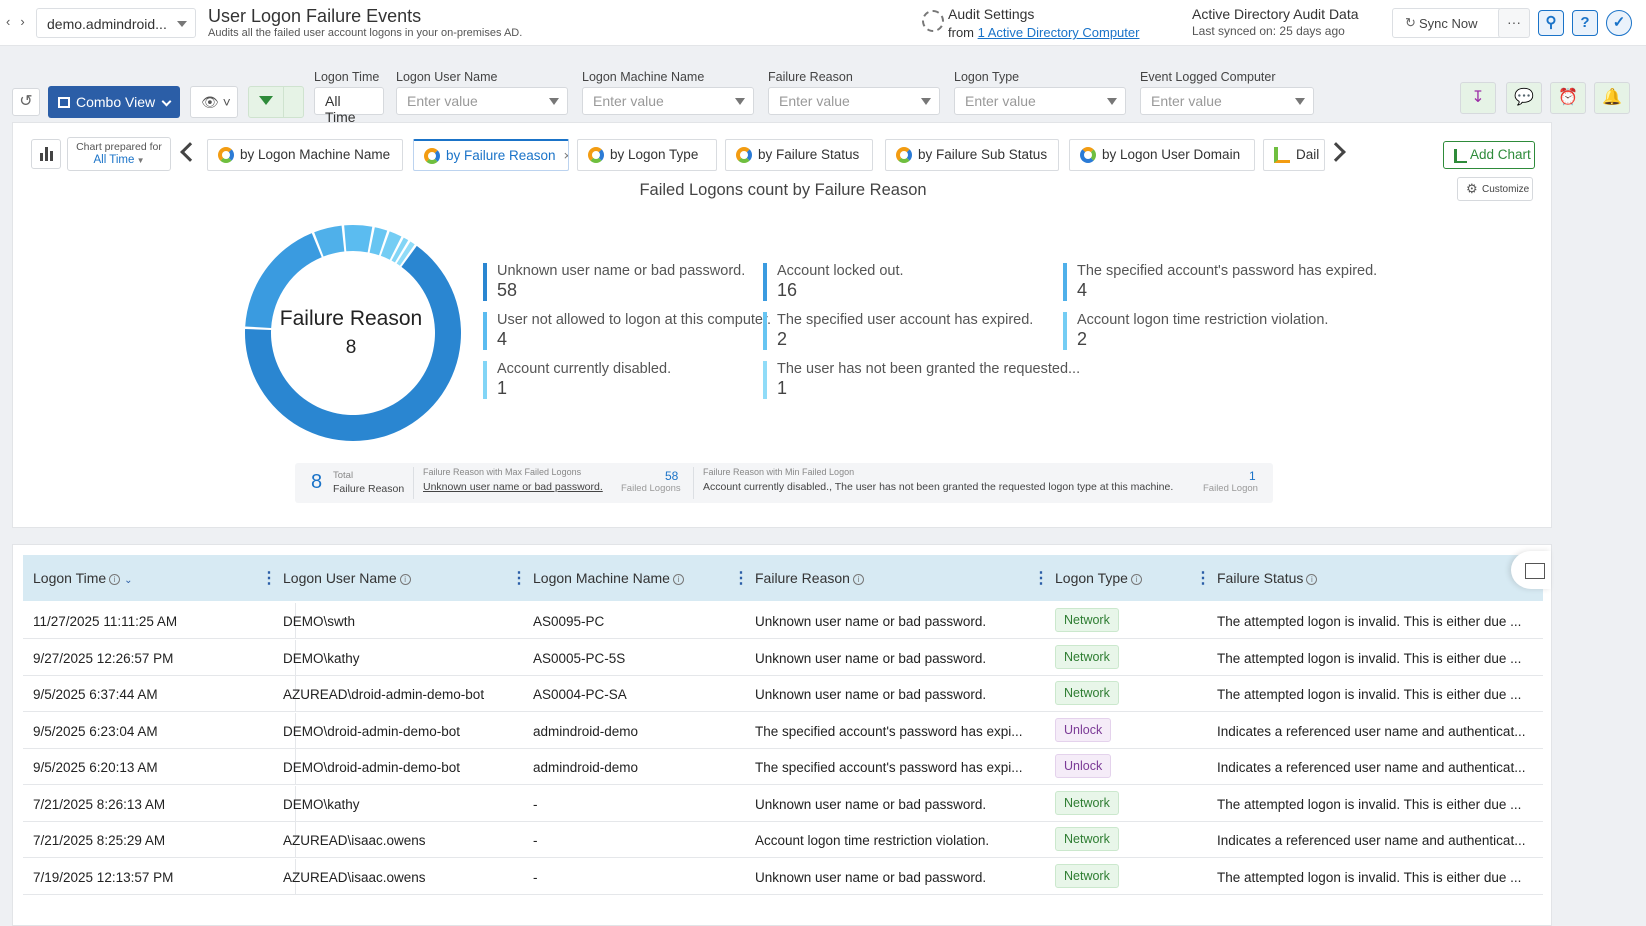 The image size is (1646, 926). What do you see at coordinates (507, 290) in the screenshot?
I see `legend-value: 58` at bounding box center [507, 290].